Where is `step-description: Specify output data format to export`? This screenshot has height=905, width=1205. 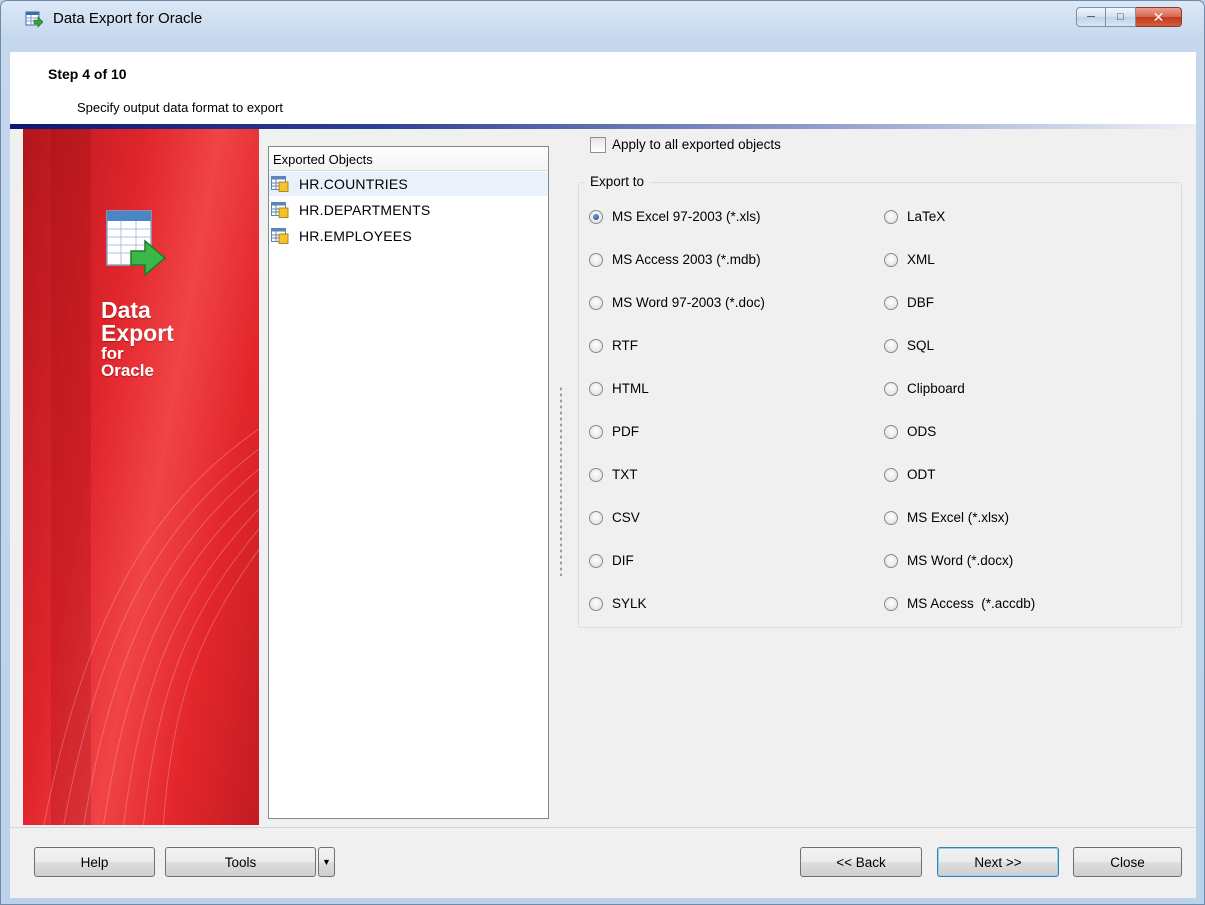
step-description: Specify output data format to export is located at coordinates (180, 107).